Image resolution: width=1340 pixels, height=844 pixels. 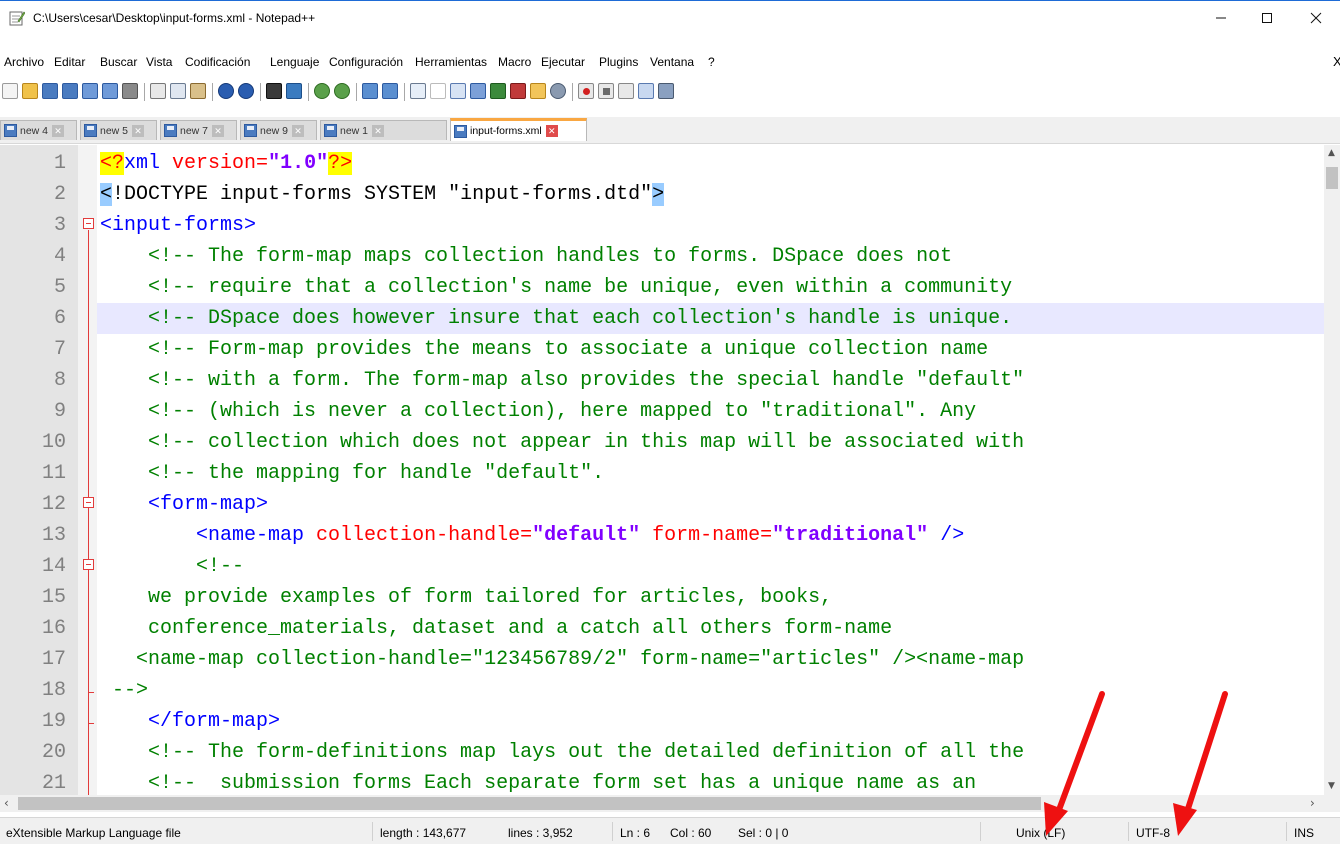 I want to click on minimize-button, so click(x=1221, y=18).